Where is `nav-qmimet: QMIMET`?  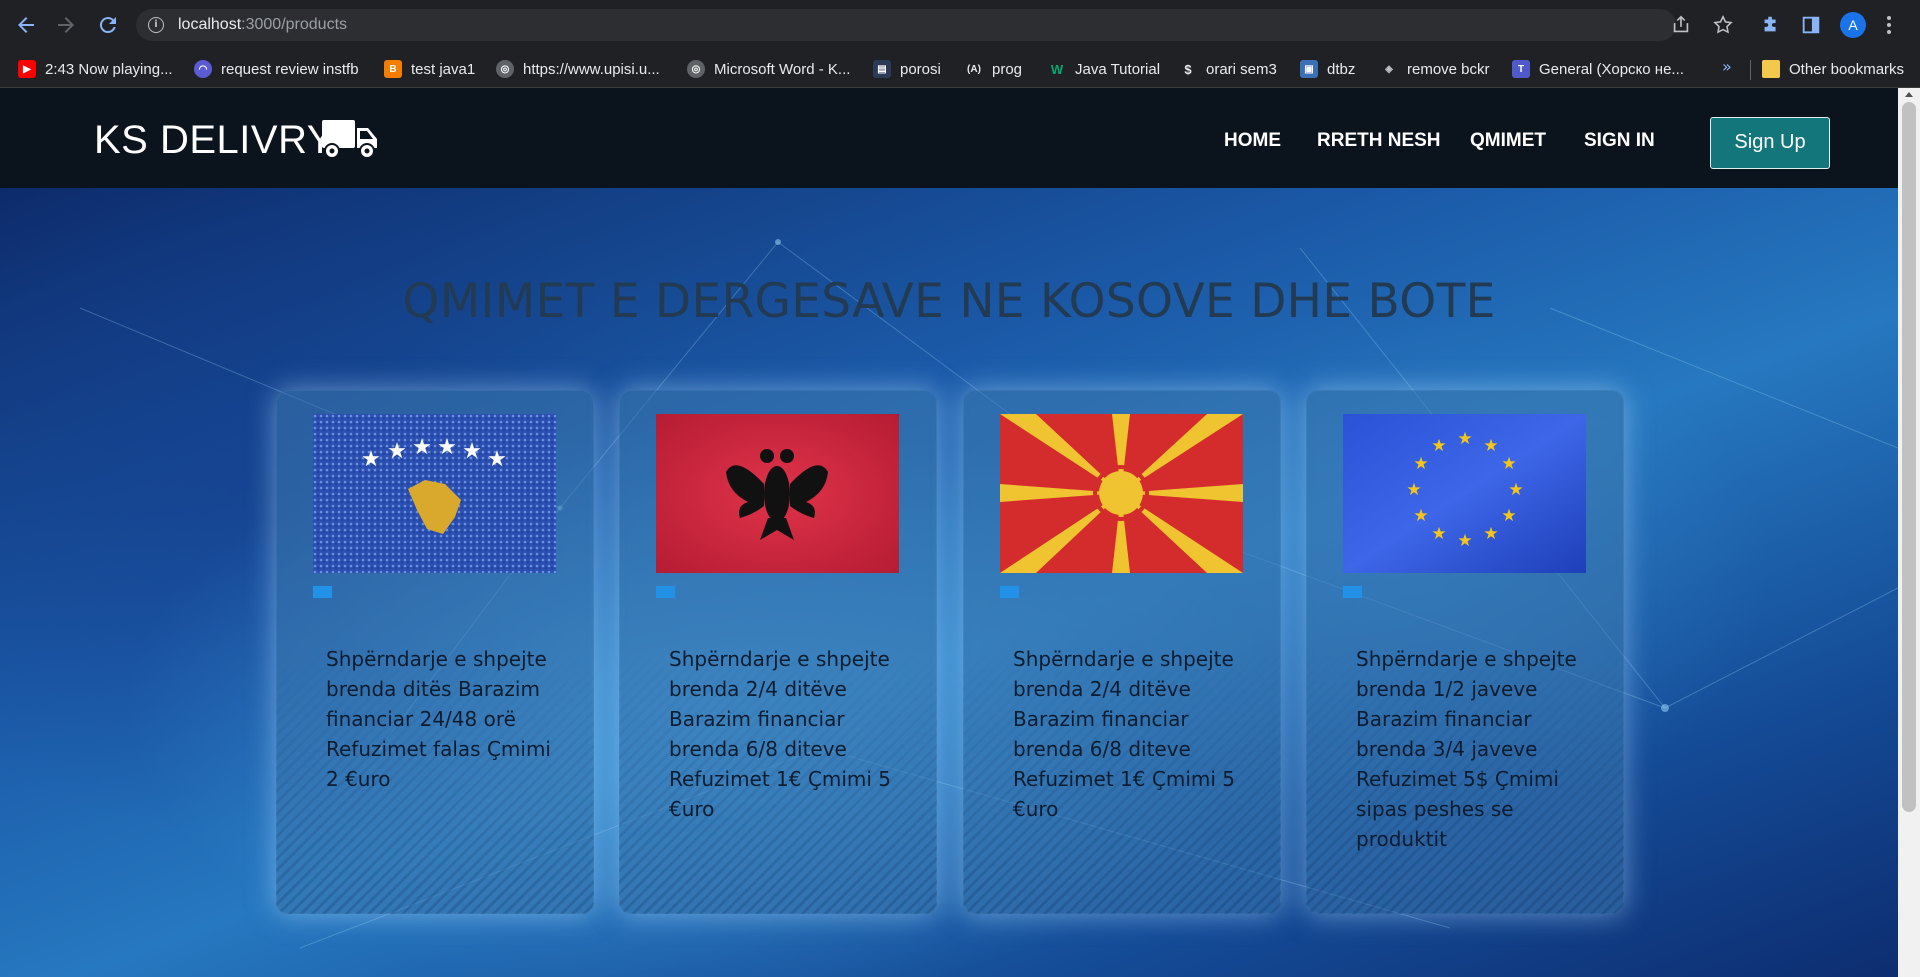 nav-qmimet: QMIMET is located at coordinates (1508, 141).